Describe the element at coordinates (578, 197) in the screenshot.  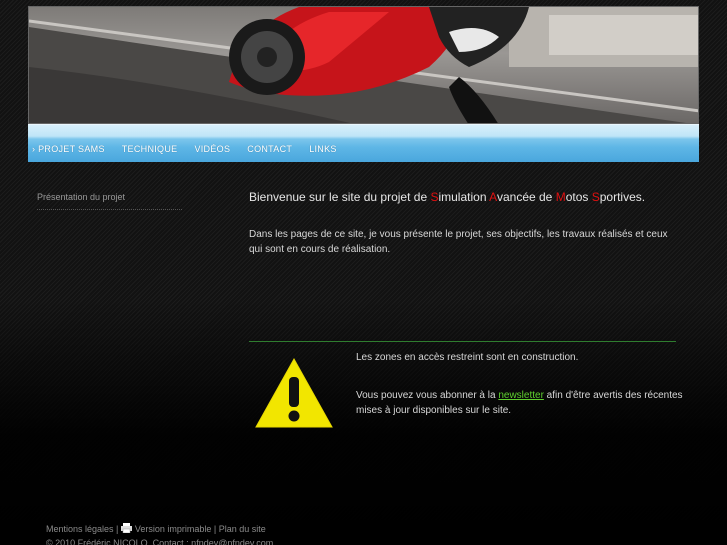
I see `welcome-text-4: otos` at that location.